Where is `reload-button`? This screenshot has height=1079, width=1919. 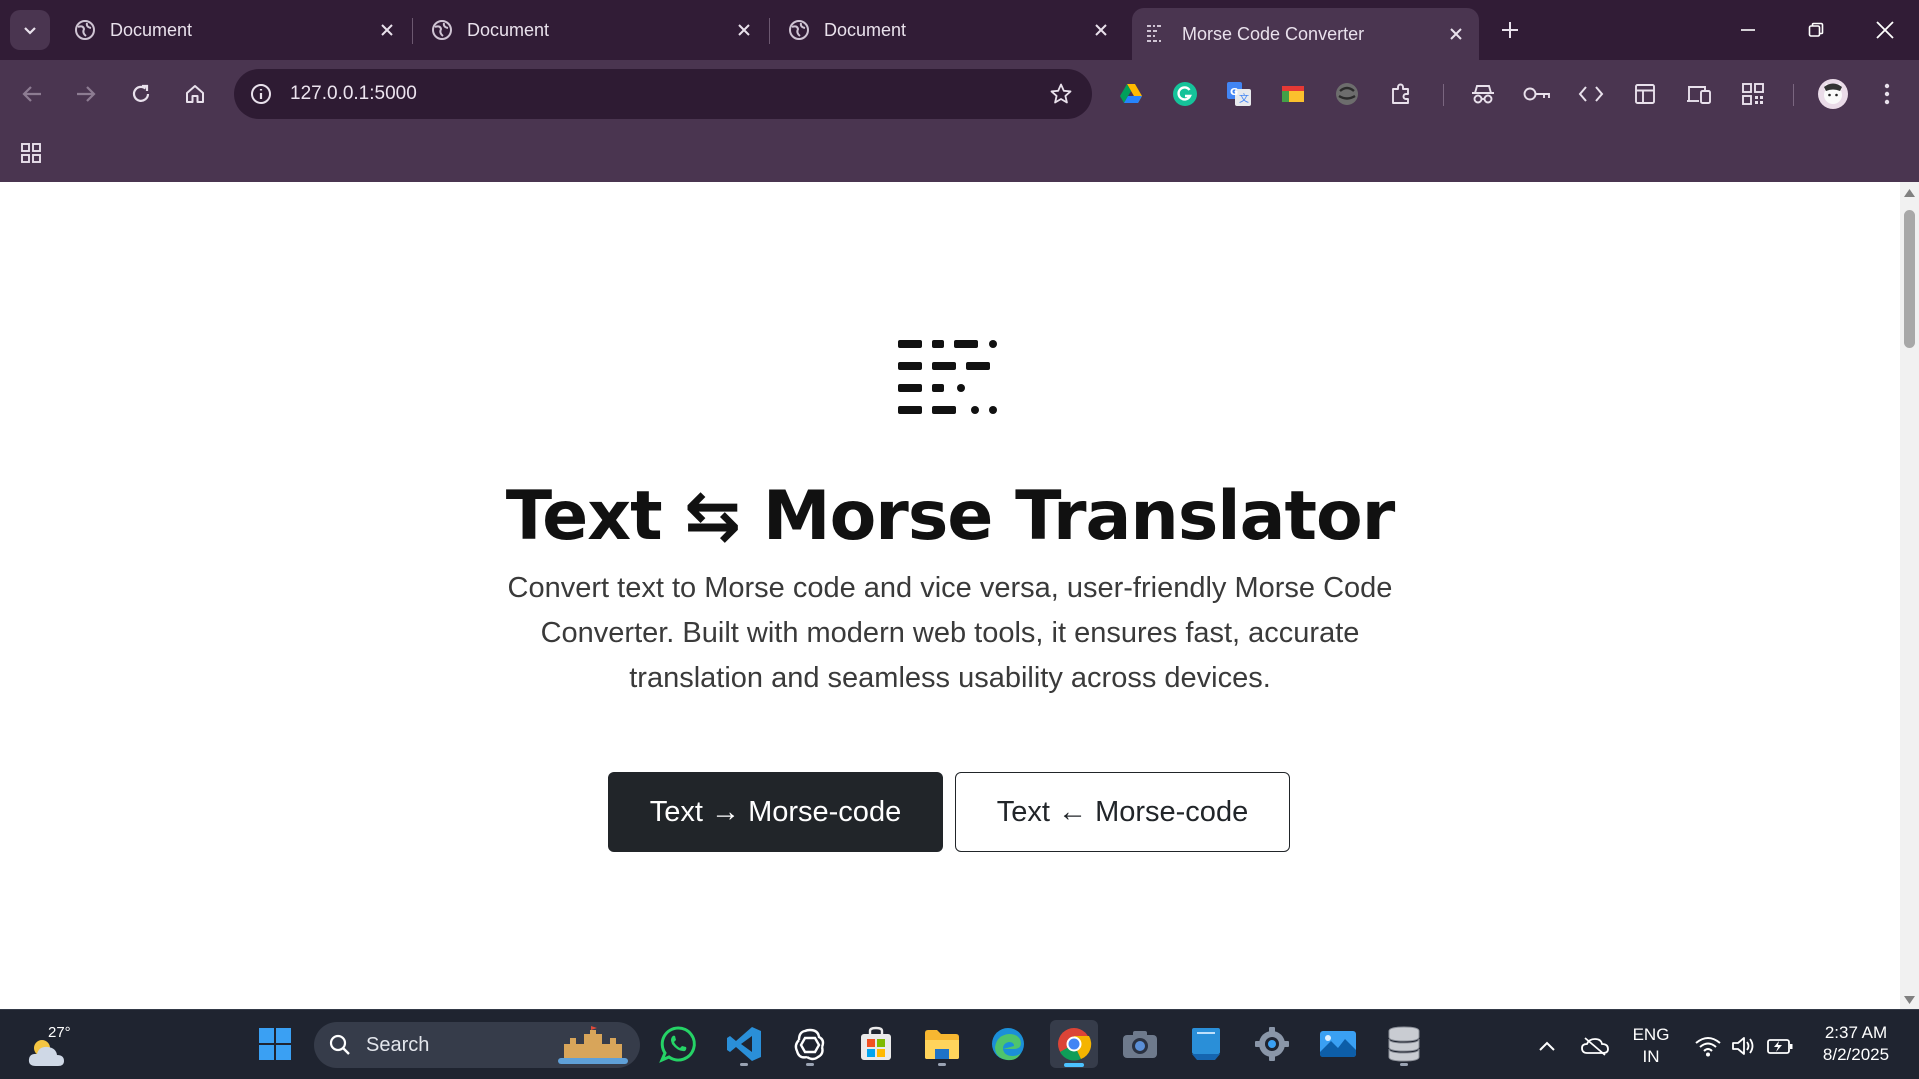
reload-button is located at coordinates (141, 94).